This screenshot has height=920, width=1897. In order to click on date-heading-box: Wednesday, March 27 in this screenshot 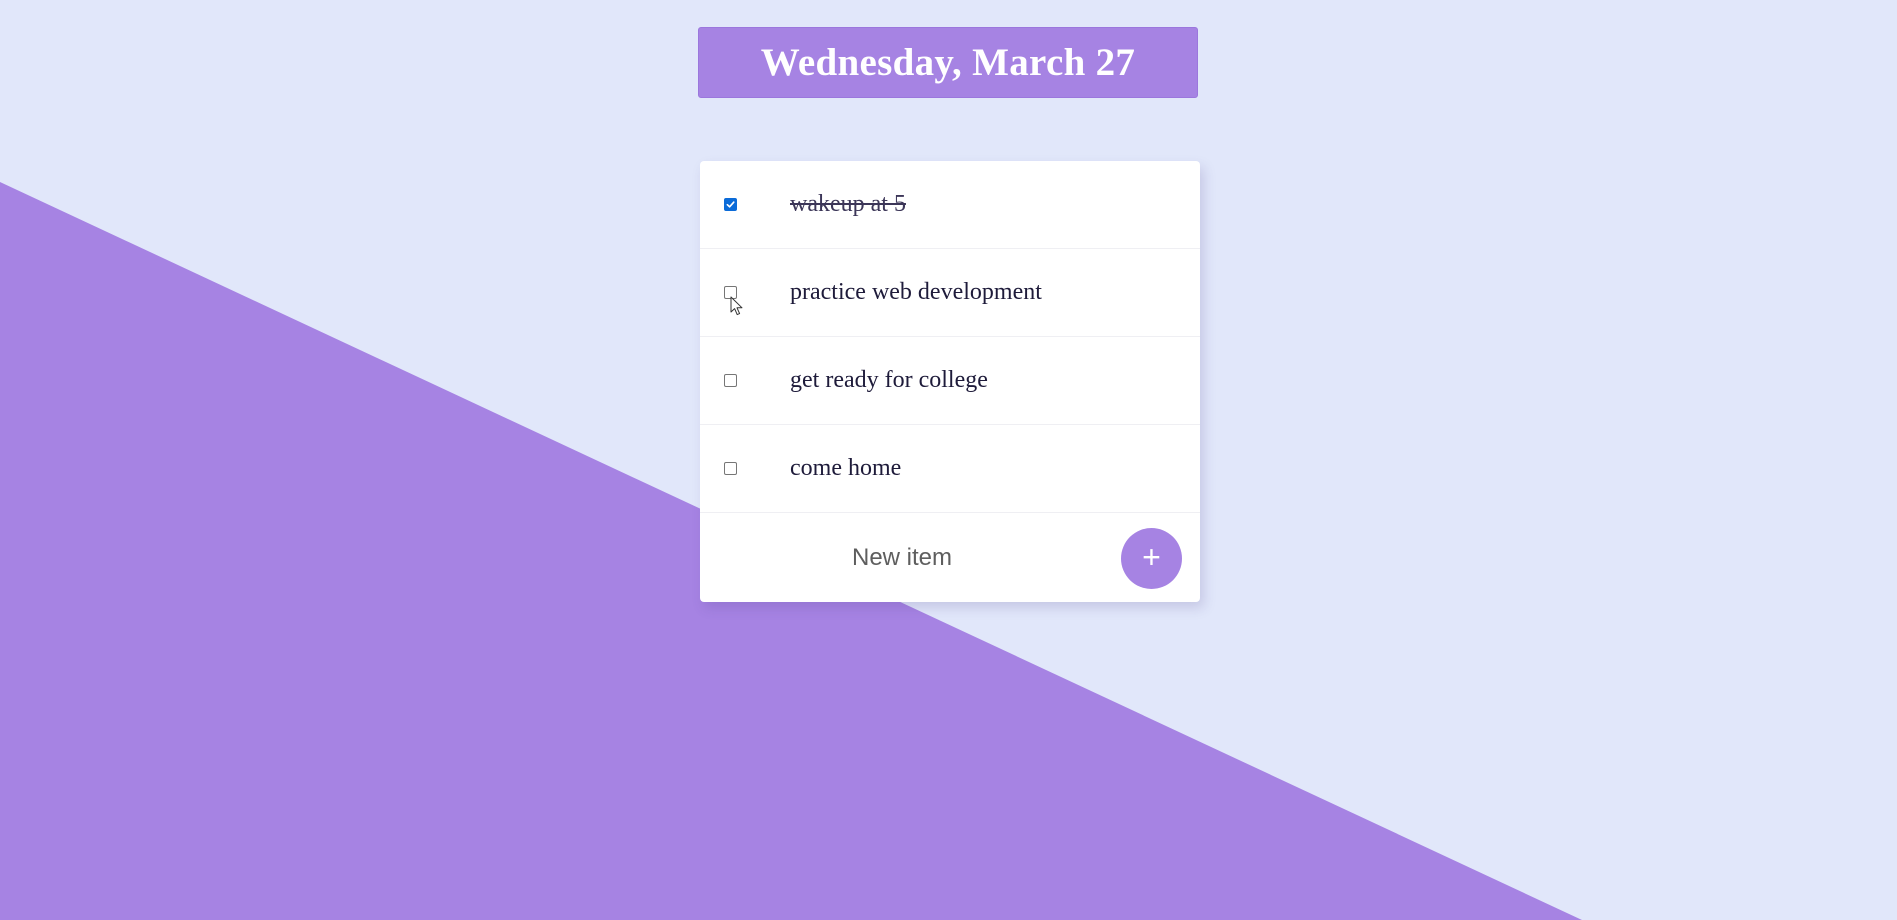, I will do `click(948, 62)`.